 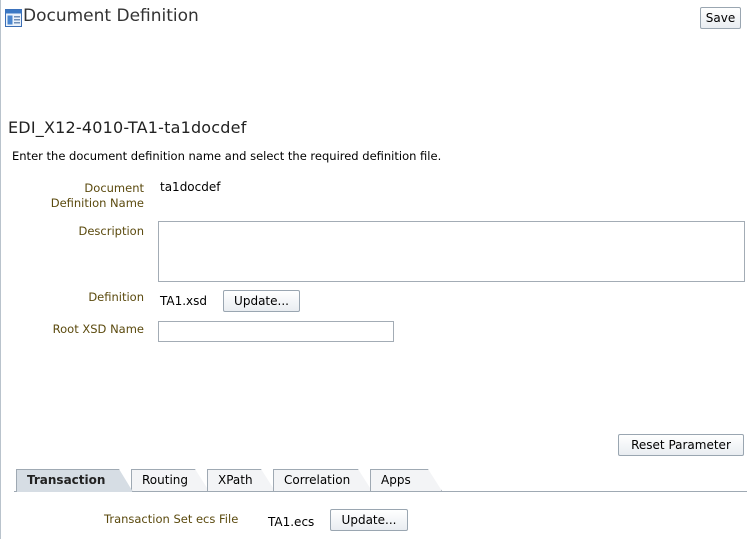 What do you see at coordinates (276, 331) in the screenshot?
I see `root-xsd-name-input` at bounding box center [276, 331].